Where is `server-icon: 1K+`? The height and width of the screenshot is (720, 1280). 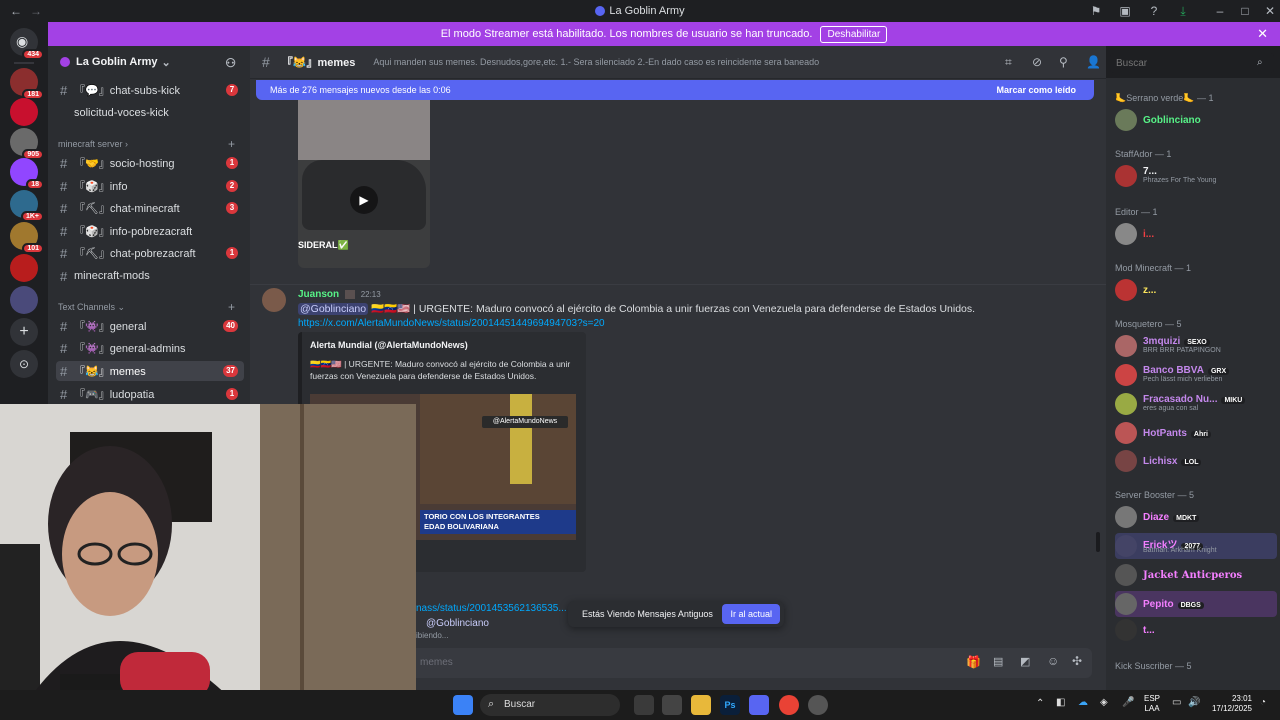 server-icon: 1K+ is located at coordinates (27, 206).